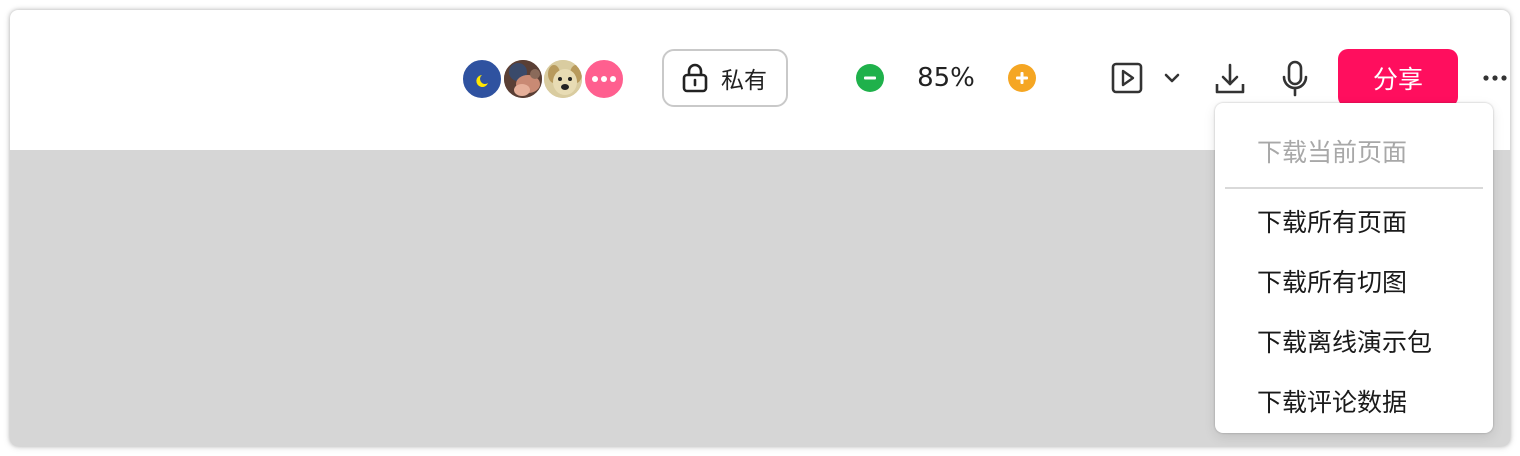 The image size is (1520, 456). I want to click on download-button, so click(1230, 79).